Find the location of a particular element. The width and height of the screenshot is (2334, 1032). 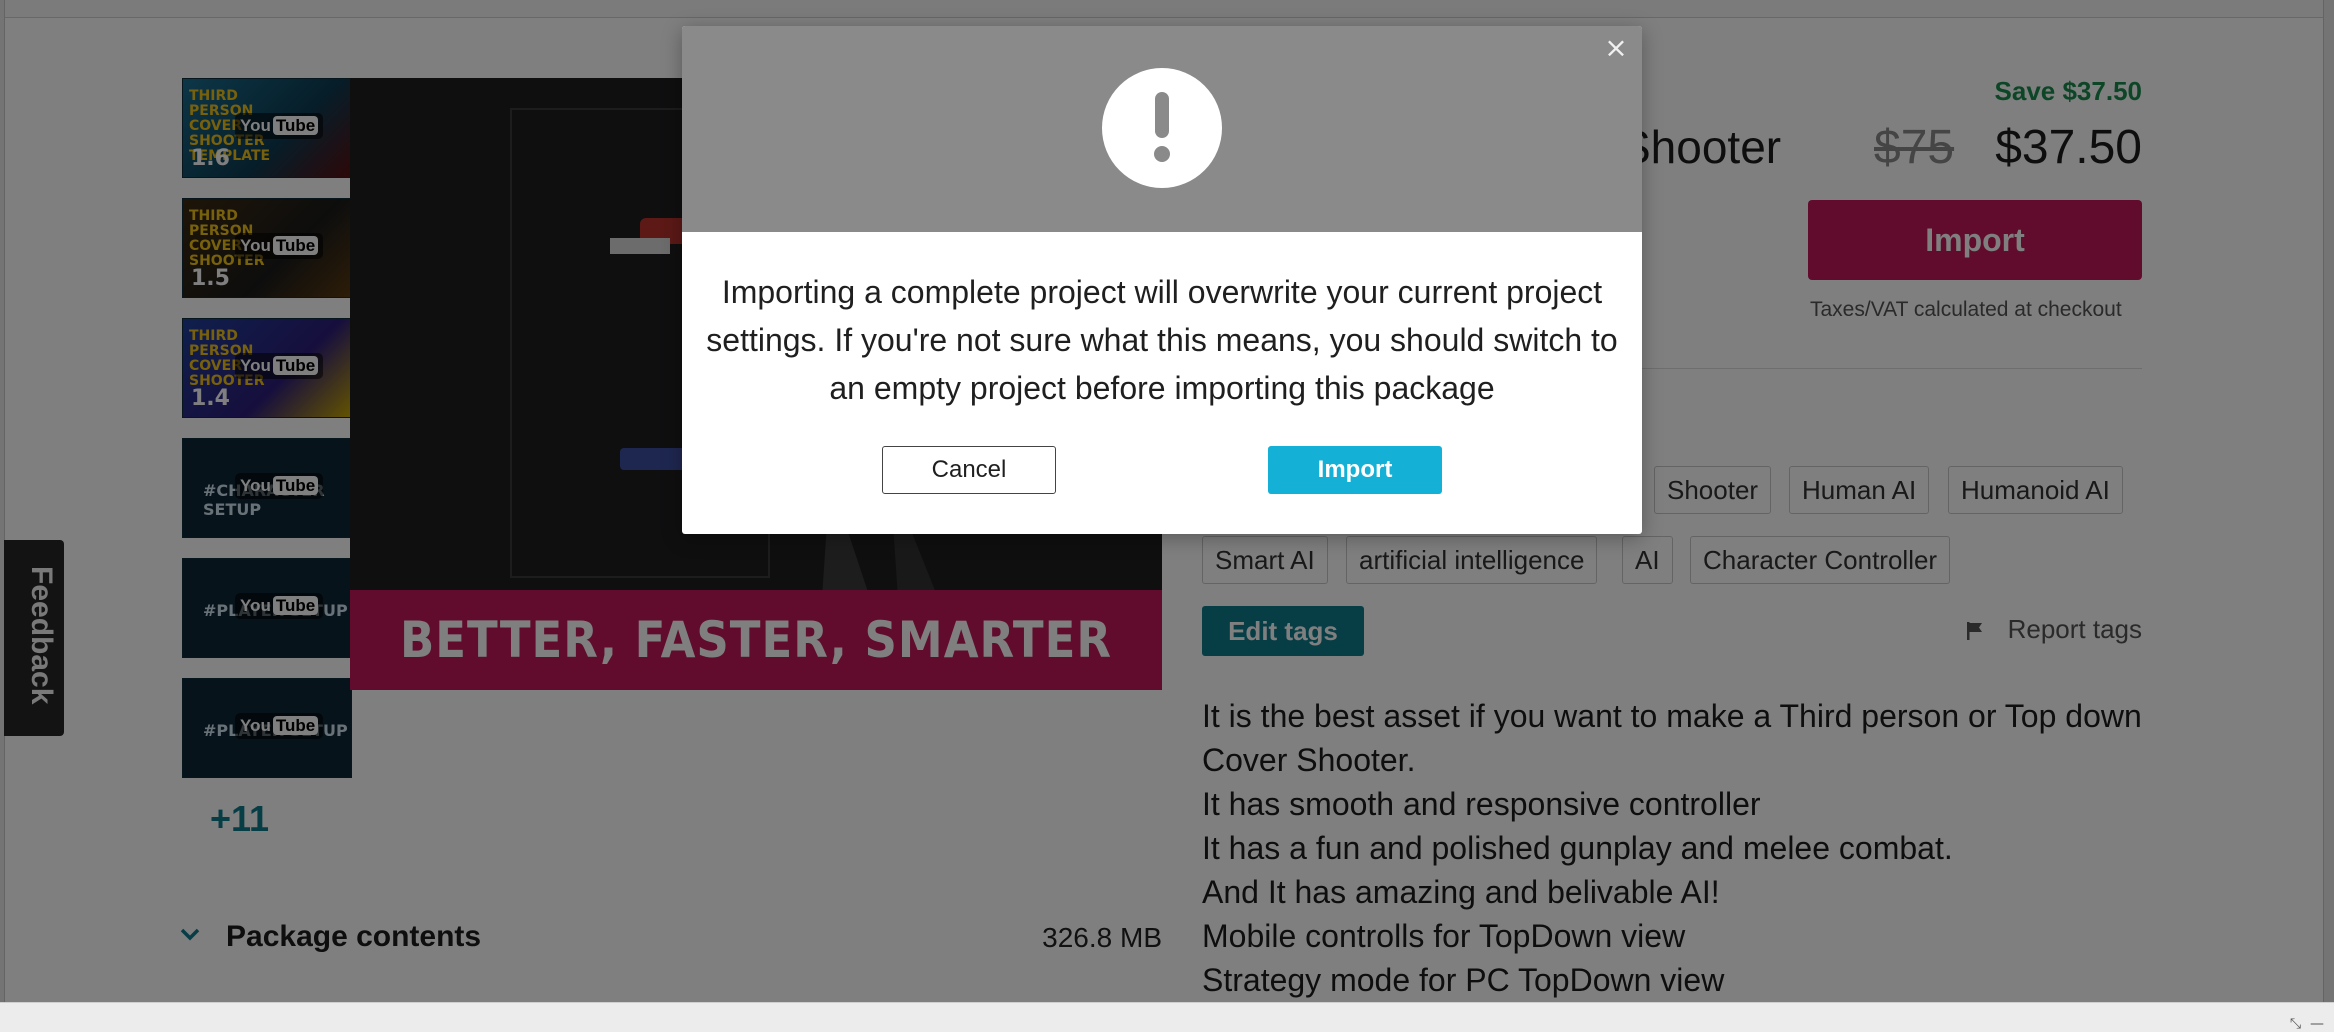

window-controls: ⤡ — is located at coordinates (2307, 1024).